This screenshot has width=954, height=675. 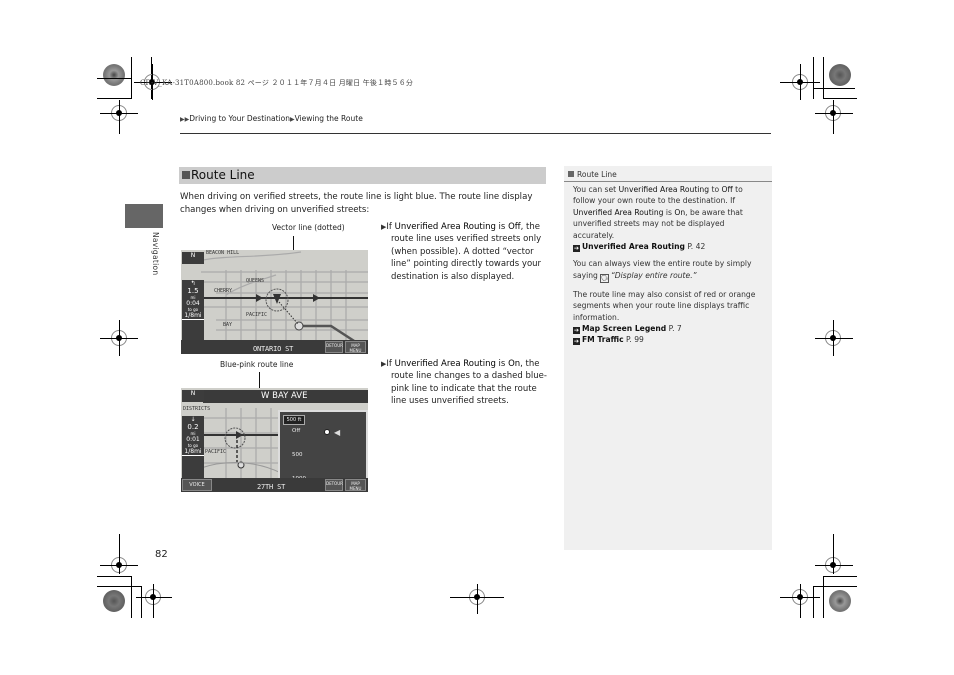 What do you see at coordinates (193, 447) in the screenshot?
I see `guidance-panel: ↓ 0.2 mi 0:01 to go 1/8mi` at bounding box center [193, 447].